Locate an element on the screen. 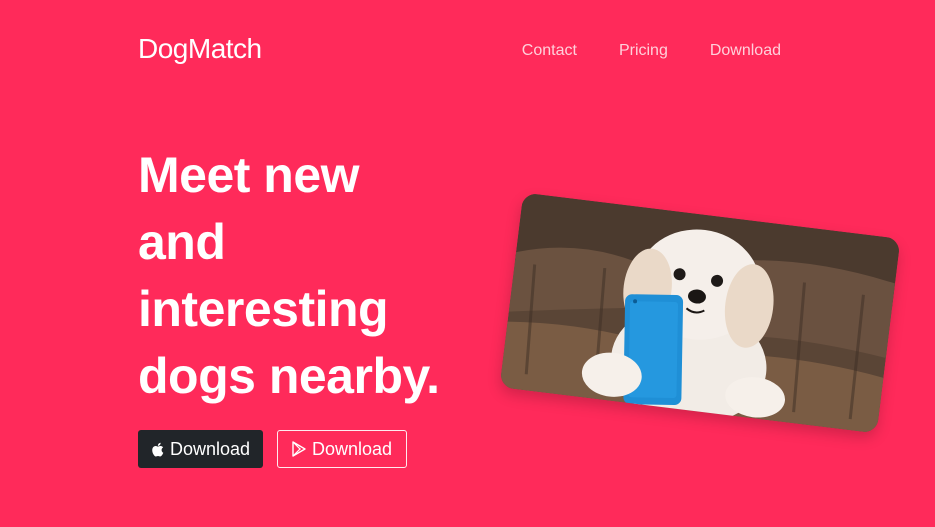  hero-title-line-1: Meet new is located at coordinates (249, 175).